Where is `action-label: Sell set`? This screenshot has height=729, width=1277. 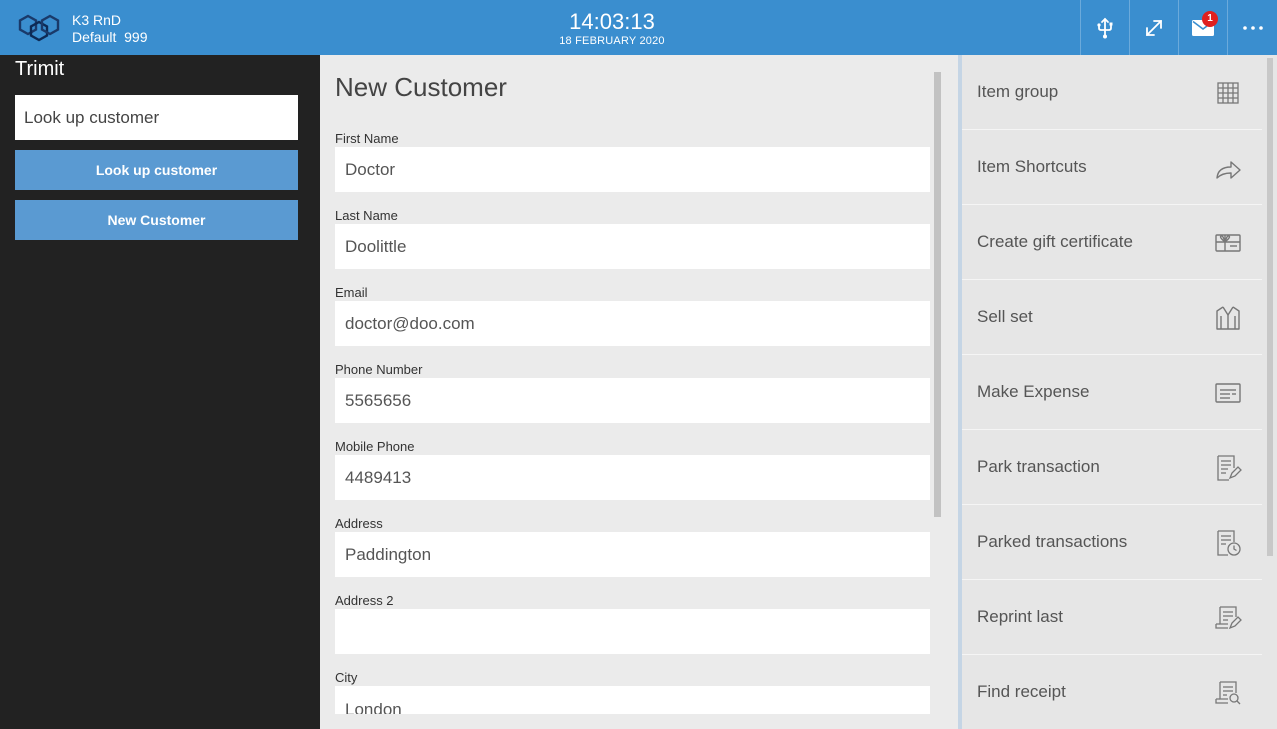 action-label: Sell set is located at coordinates (1005, 316).